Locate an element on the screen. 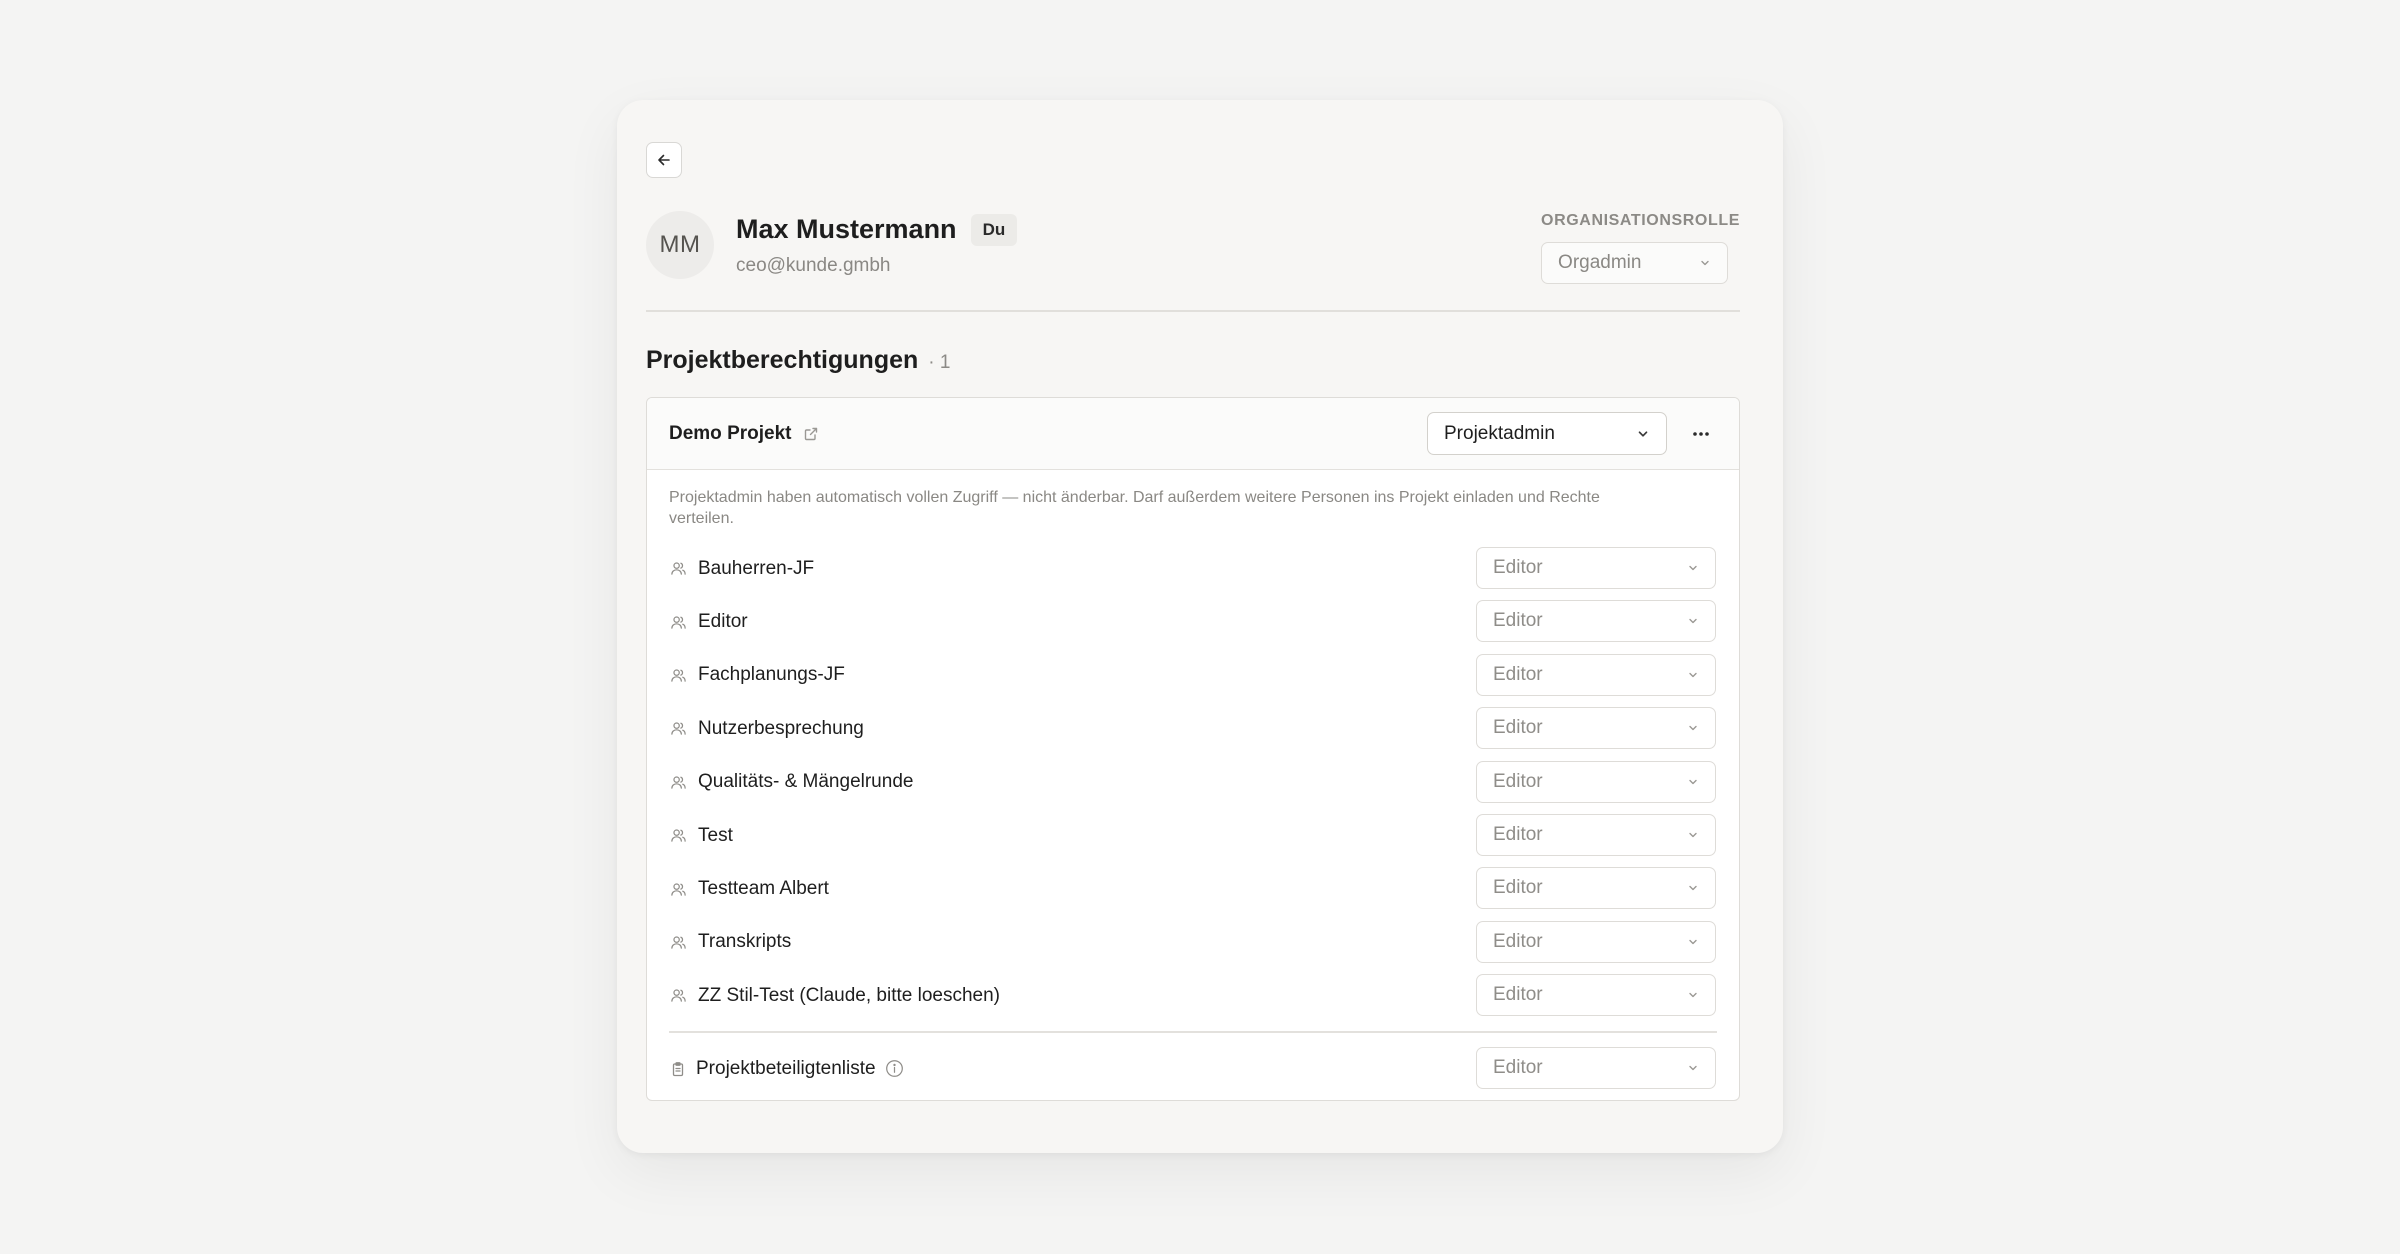 Image resolution: width=2400 pixels, height=1254 pixels. info-icon is located at coordinates (894, 1068).